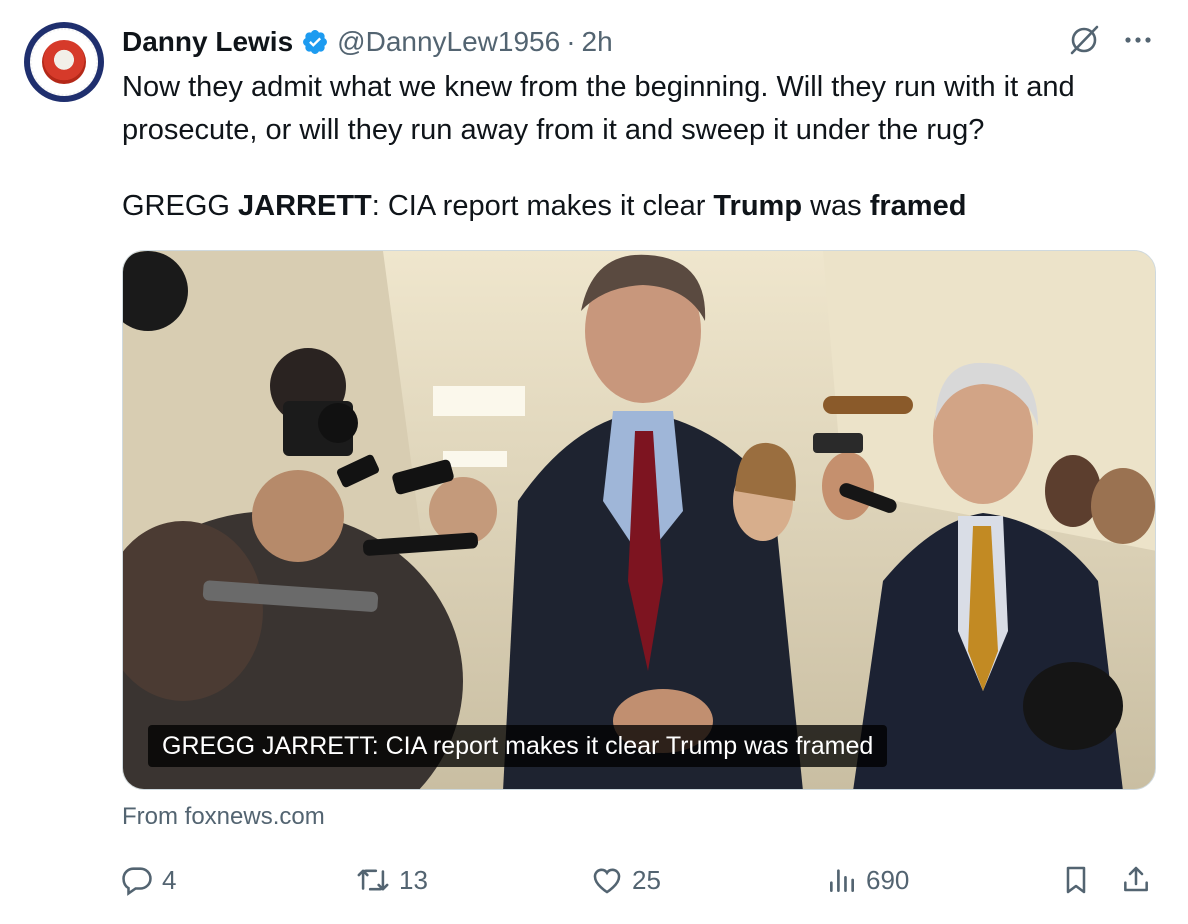 This screenshot has height=924, width=1188. What do you see at coordinates (169, 879) in the screenshot?
I see `reply-count: 4` at bounding box center [169, 879].